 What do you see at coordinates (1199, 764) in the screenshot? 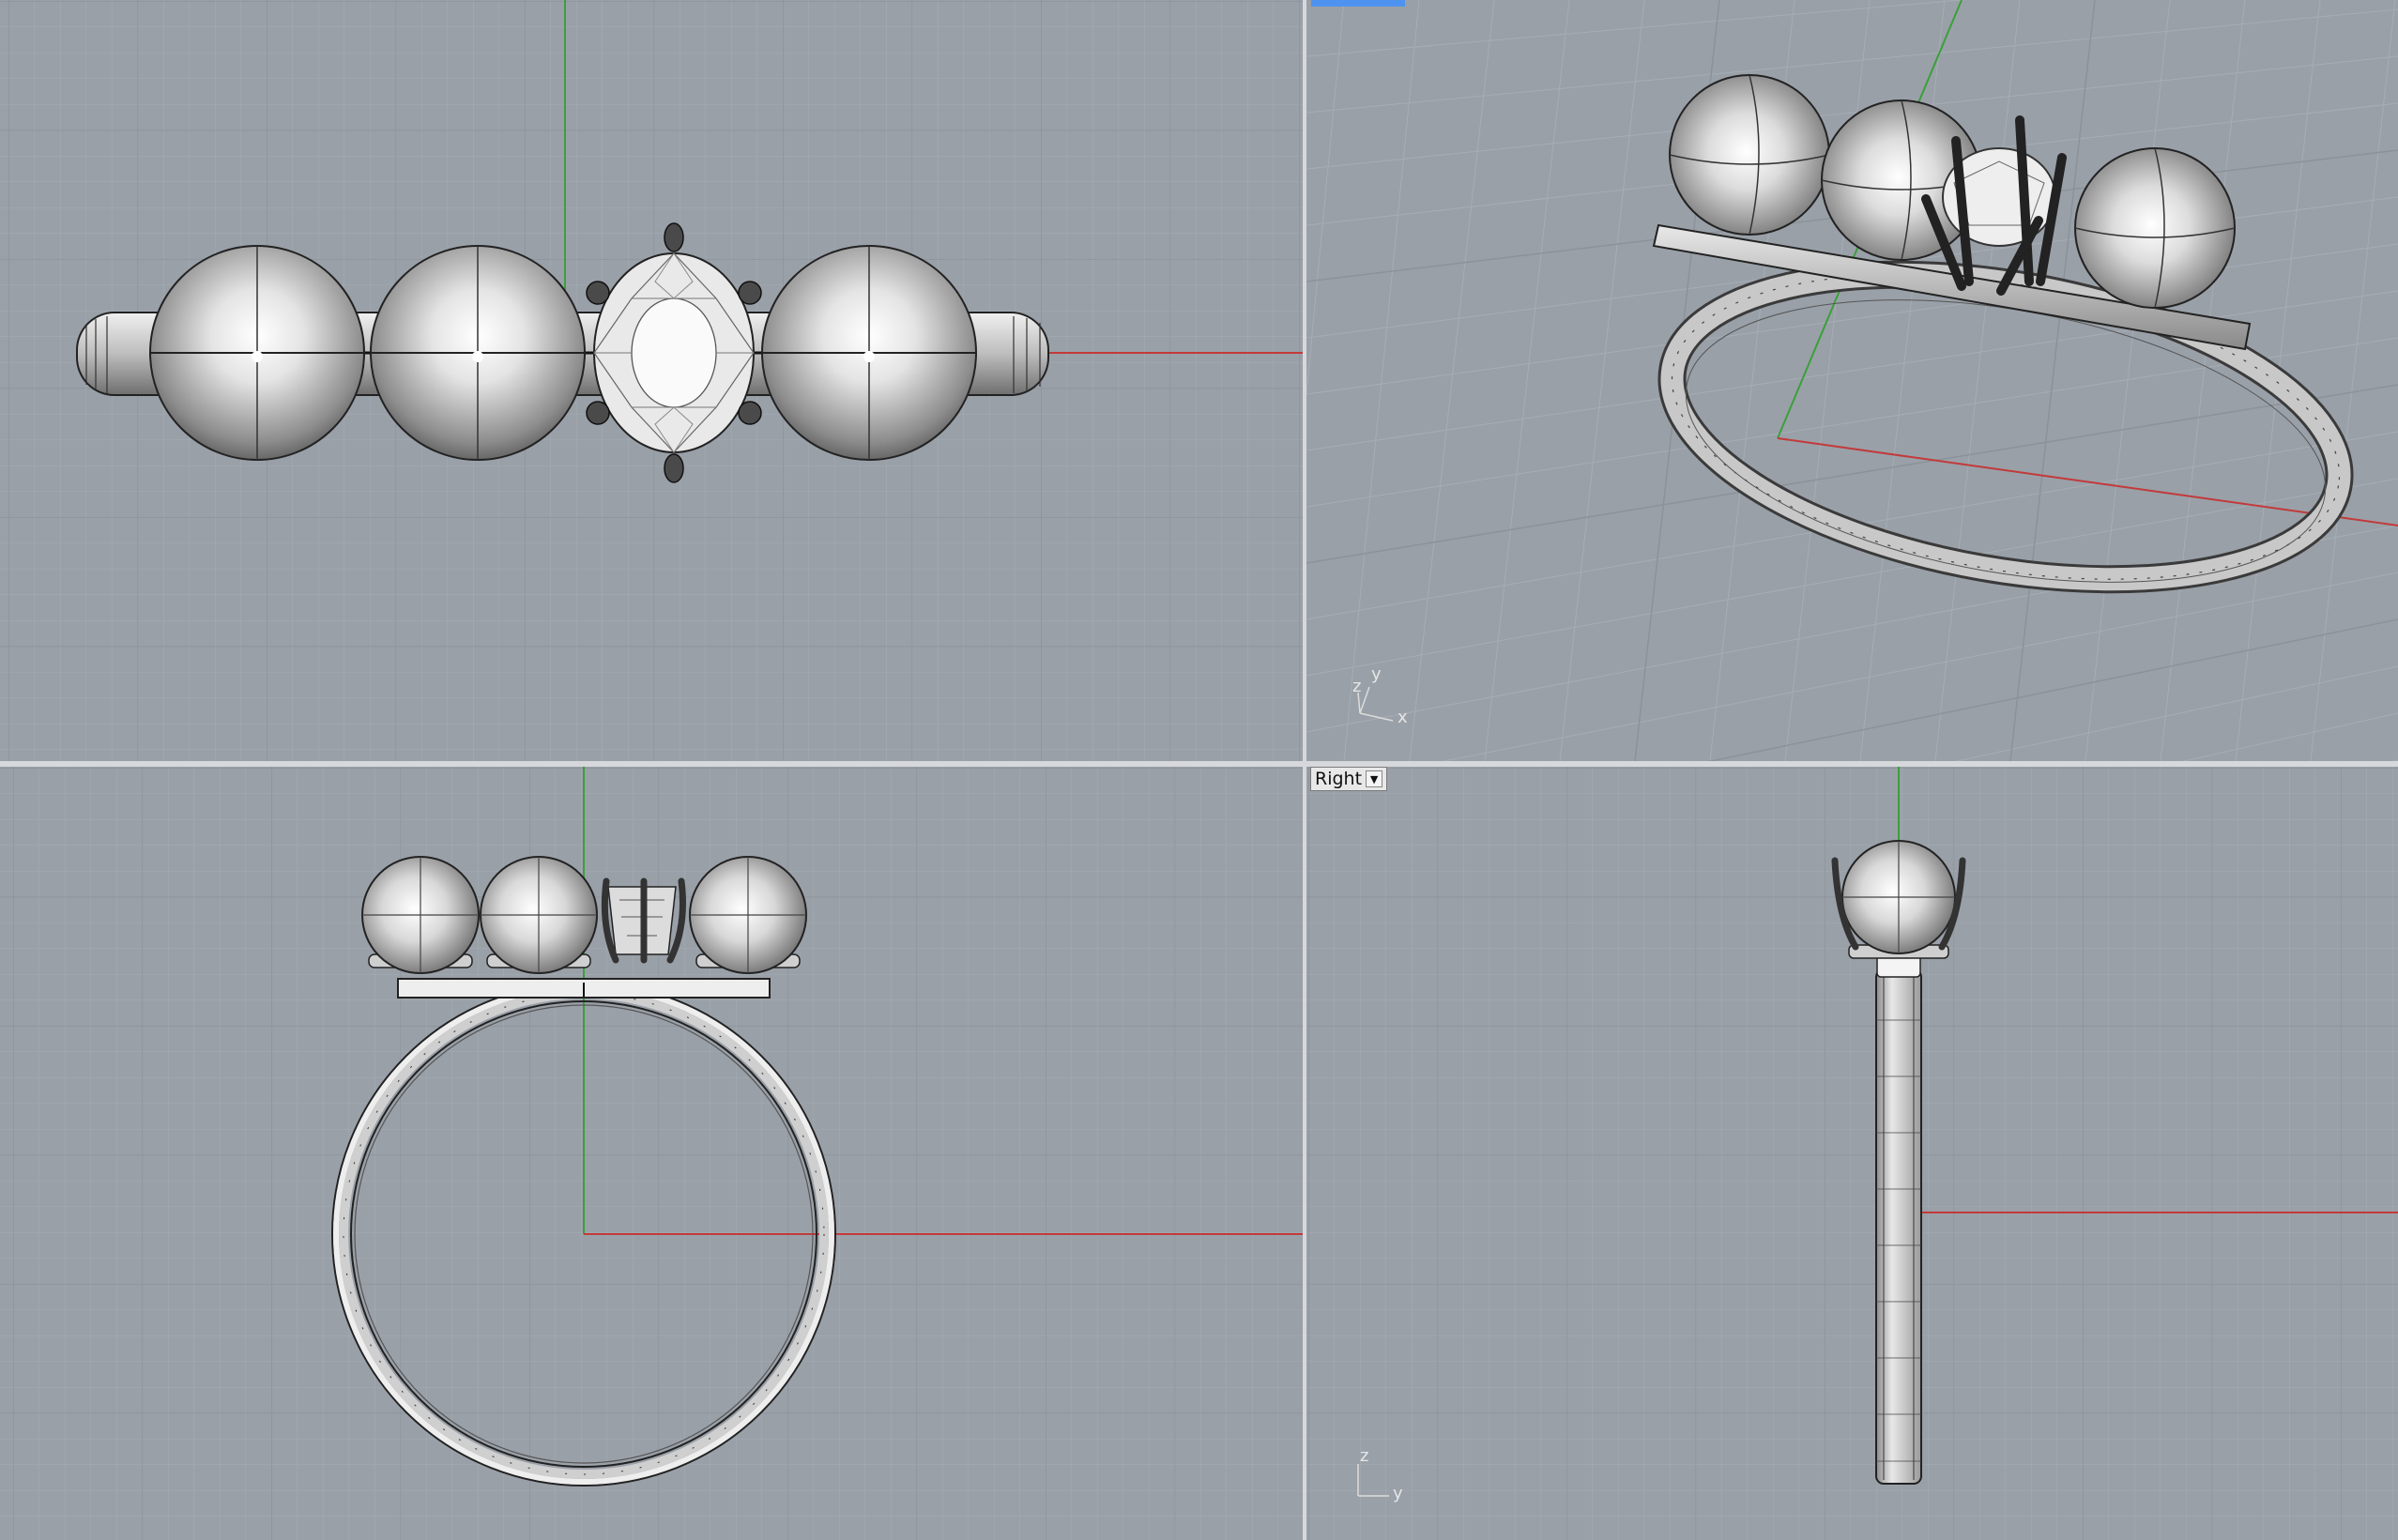
I see `viewport-splitter-horizontal` at bounding box center [1199, 764].